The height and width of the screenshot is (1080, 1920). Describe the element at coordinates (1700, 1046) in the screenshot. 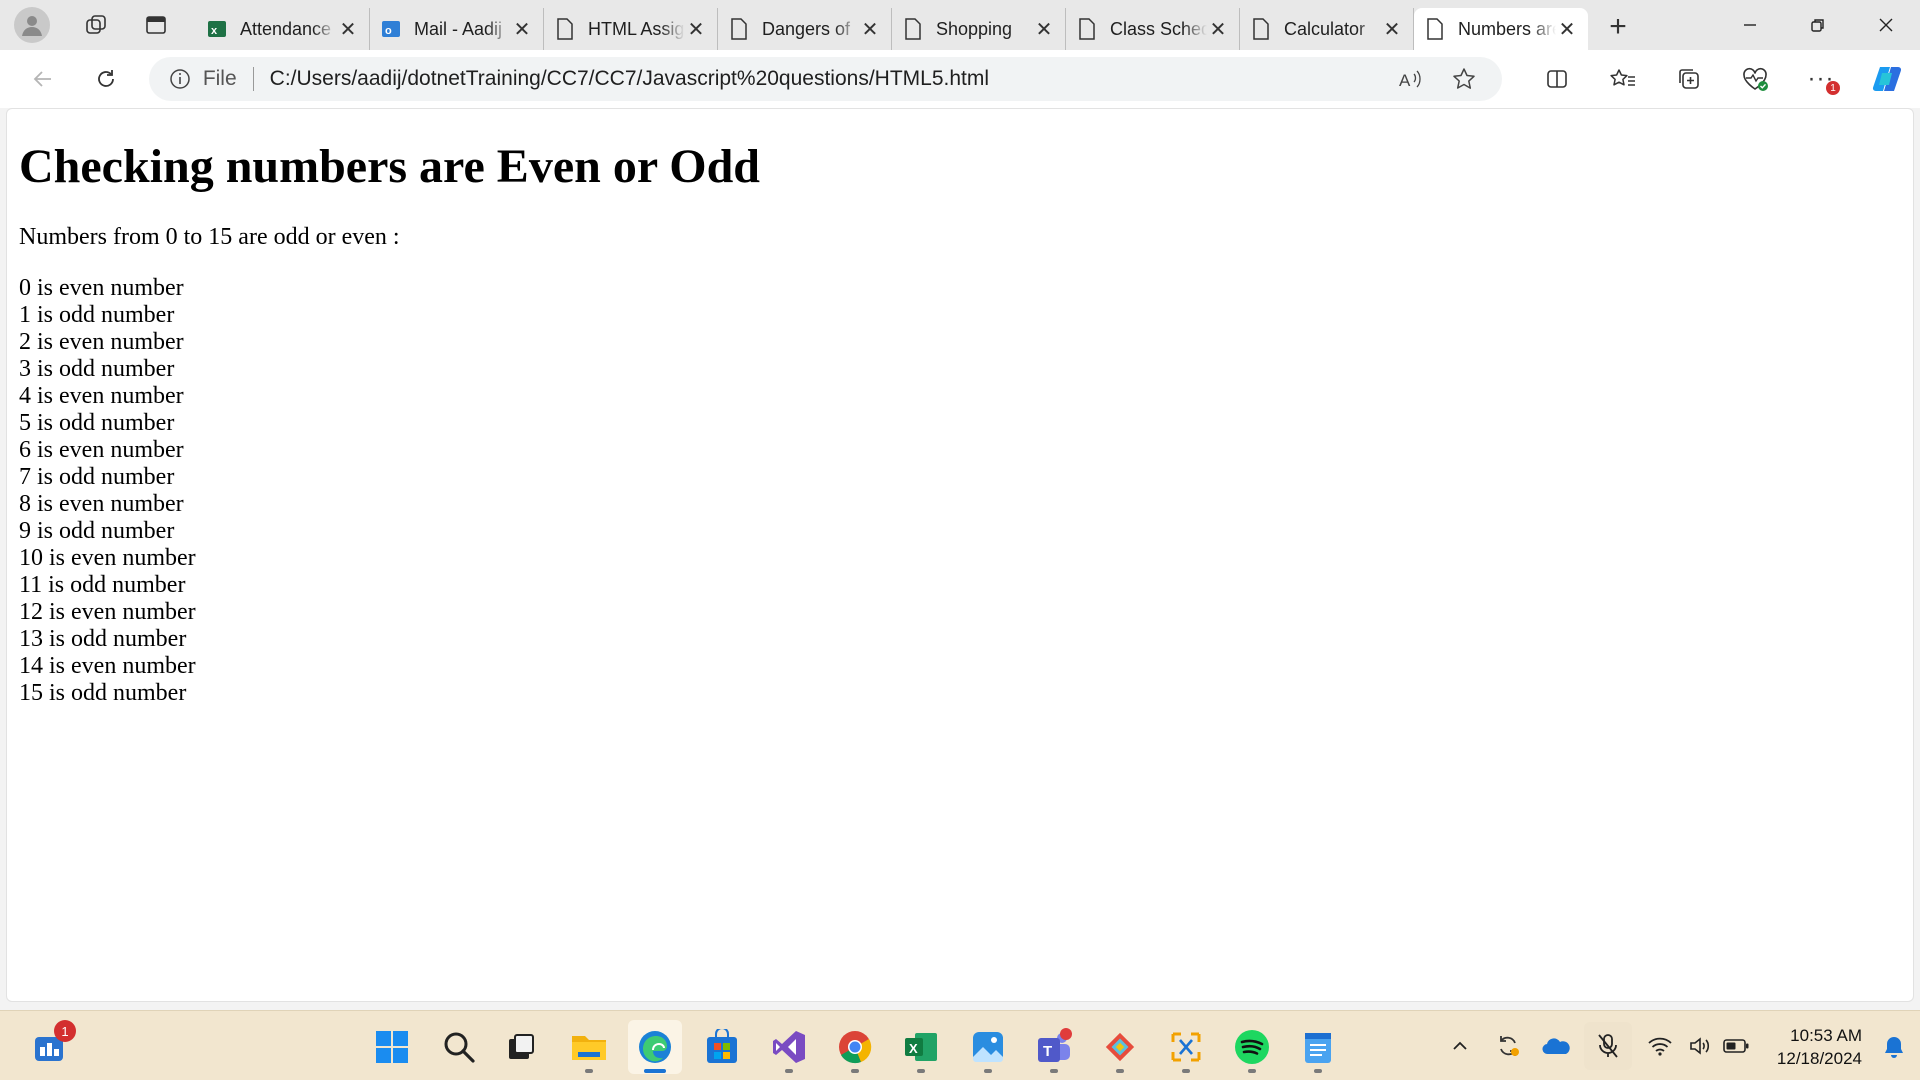

I see `volume-icon` at that location.